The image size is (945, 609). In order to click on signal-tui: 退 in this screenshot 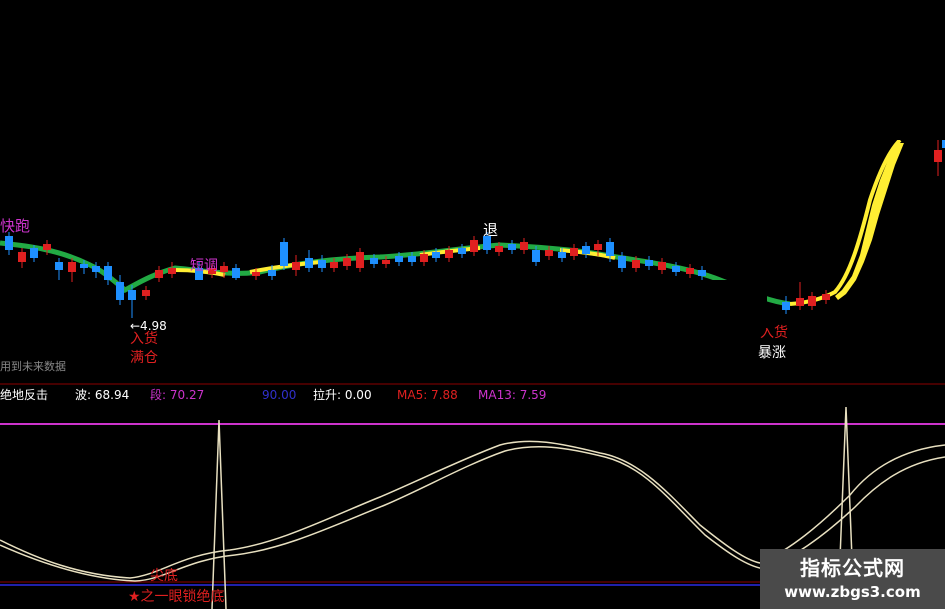, I will do `click(490, 230)`.